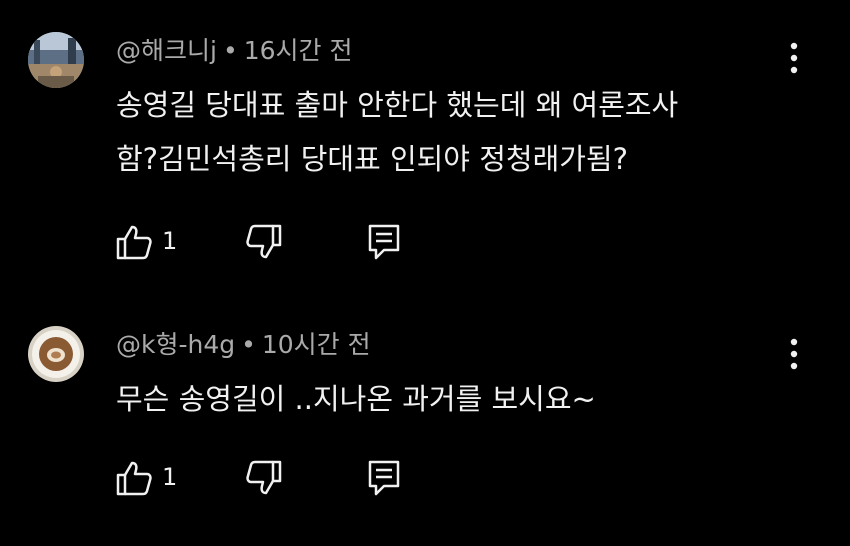  What do you see at coordinates (397, 105) in the screenshot?
I see `comment-line: 송영길 당대표 출마 안한다 했는데 왜 여론조사` at bounding box center [397, 105].